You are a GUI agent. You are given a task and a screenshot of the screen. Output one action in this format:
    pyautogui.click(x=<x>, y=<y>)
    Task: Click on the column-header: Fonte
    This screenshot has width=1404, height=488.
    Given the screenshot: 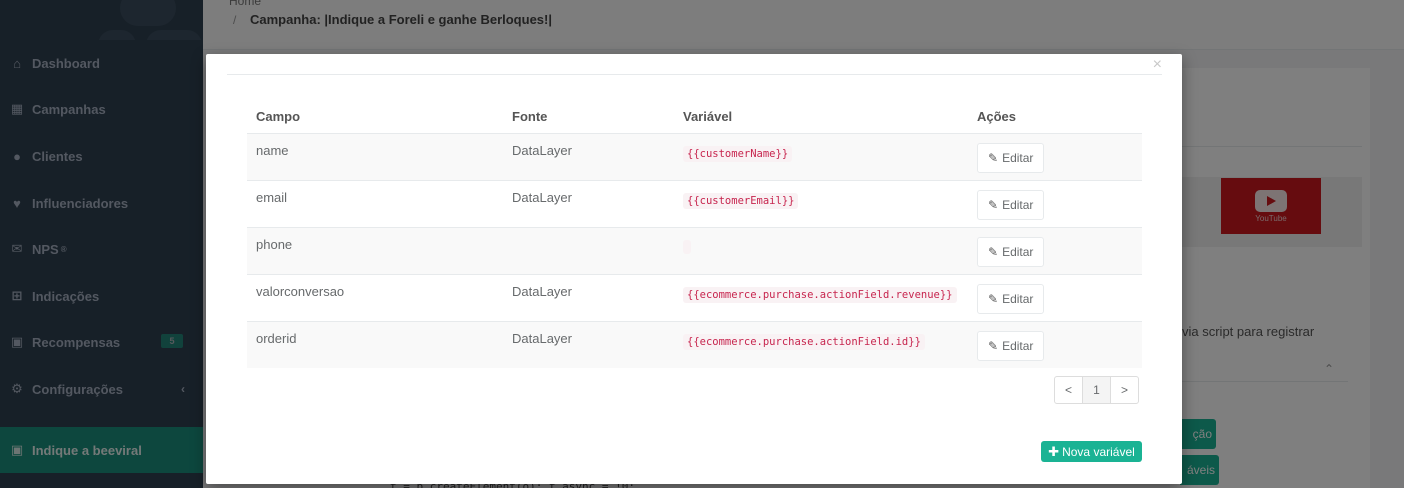 What is the action you would take?
    pyautogui.click(x=588, y=117)
    